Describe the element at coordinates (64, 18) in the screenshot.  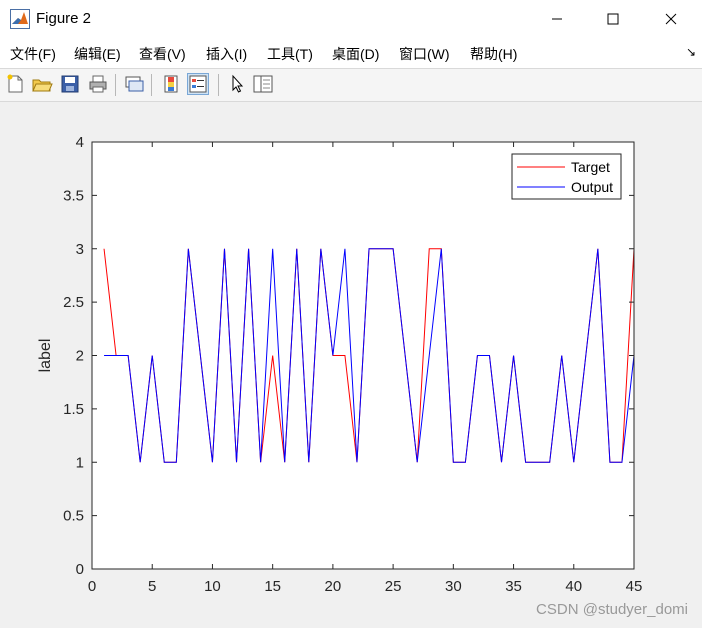
I see `window-title: Figure 2` at that location.